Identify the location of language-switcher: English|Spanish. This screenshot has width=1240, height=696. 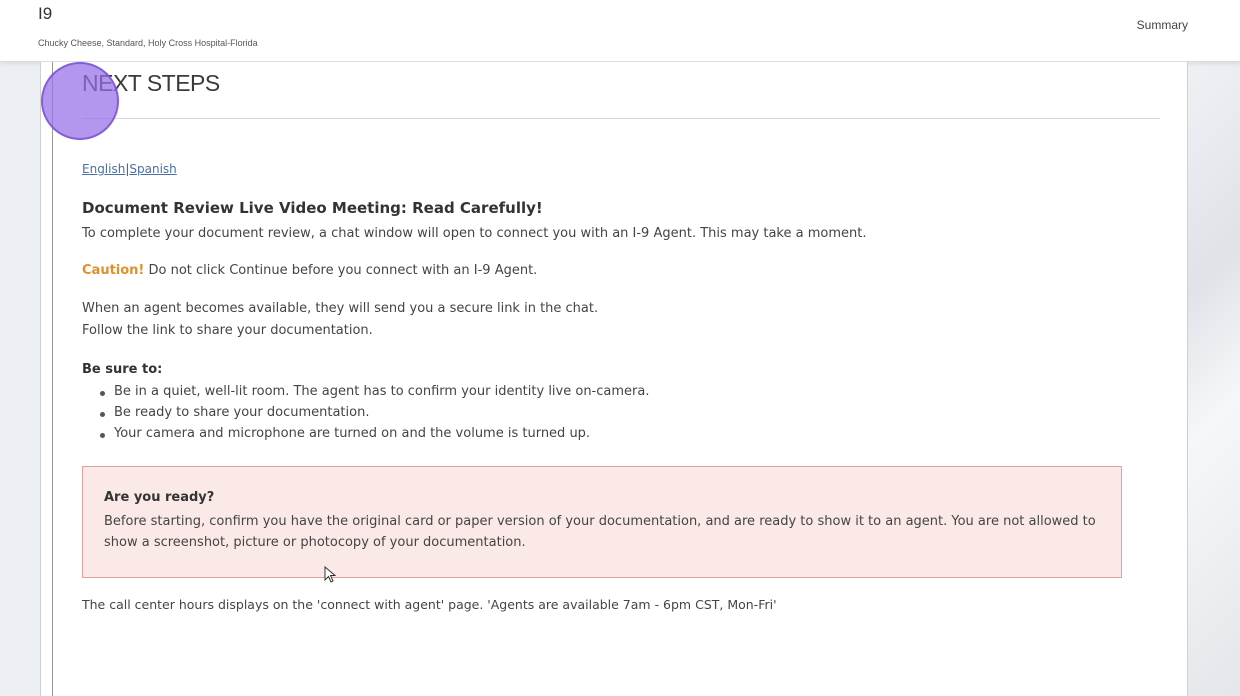
(129, 169).